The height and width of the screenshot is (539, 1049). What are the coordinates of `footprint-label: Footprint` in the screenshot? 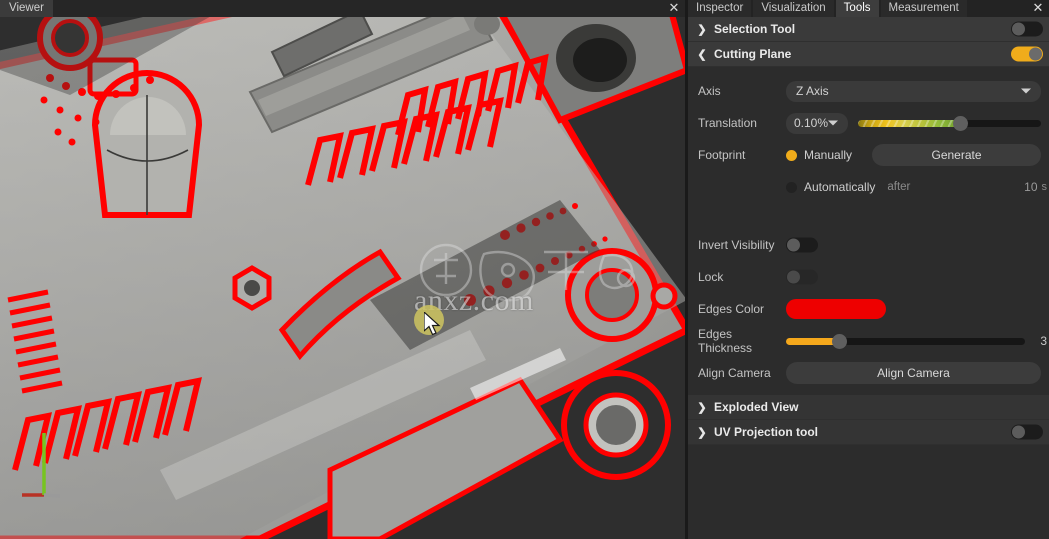 It's located at (722, 155).